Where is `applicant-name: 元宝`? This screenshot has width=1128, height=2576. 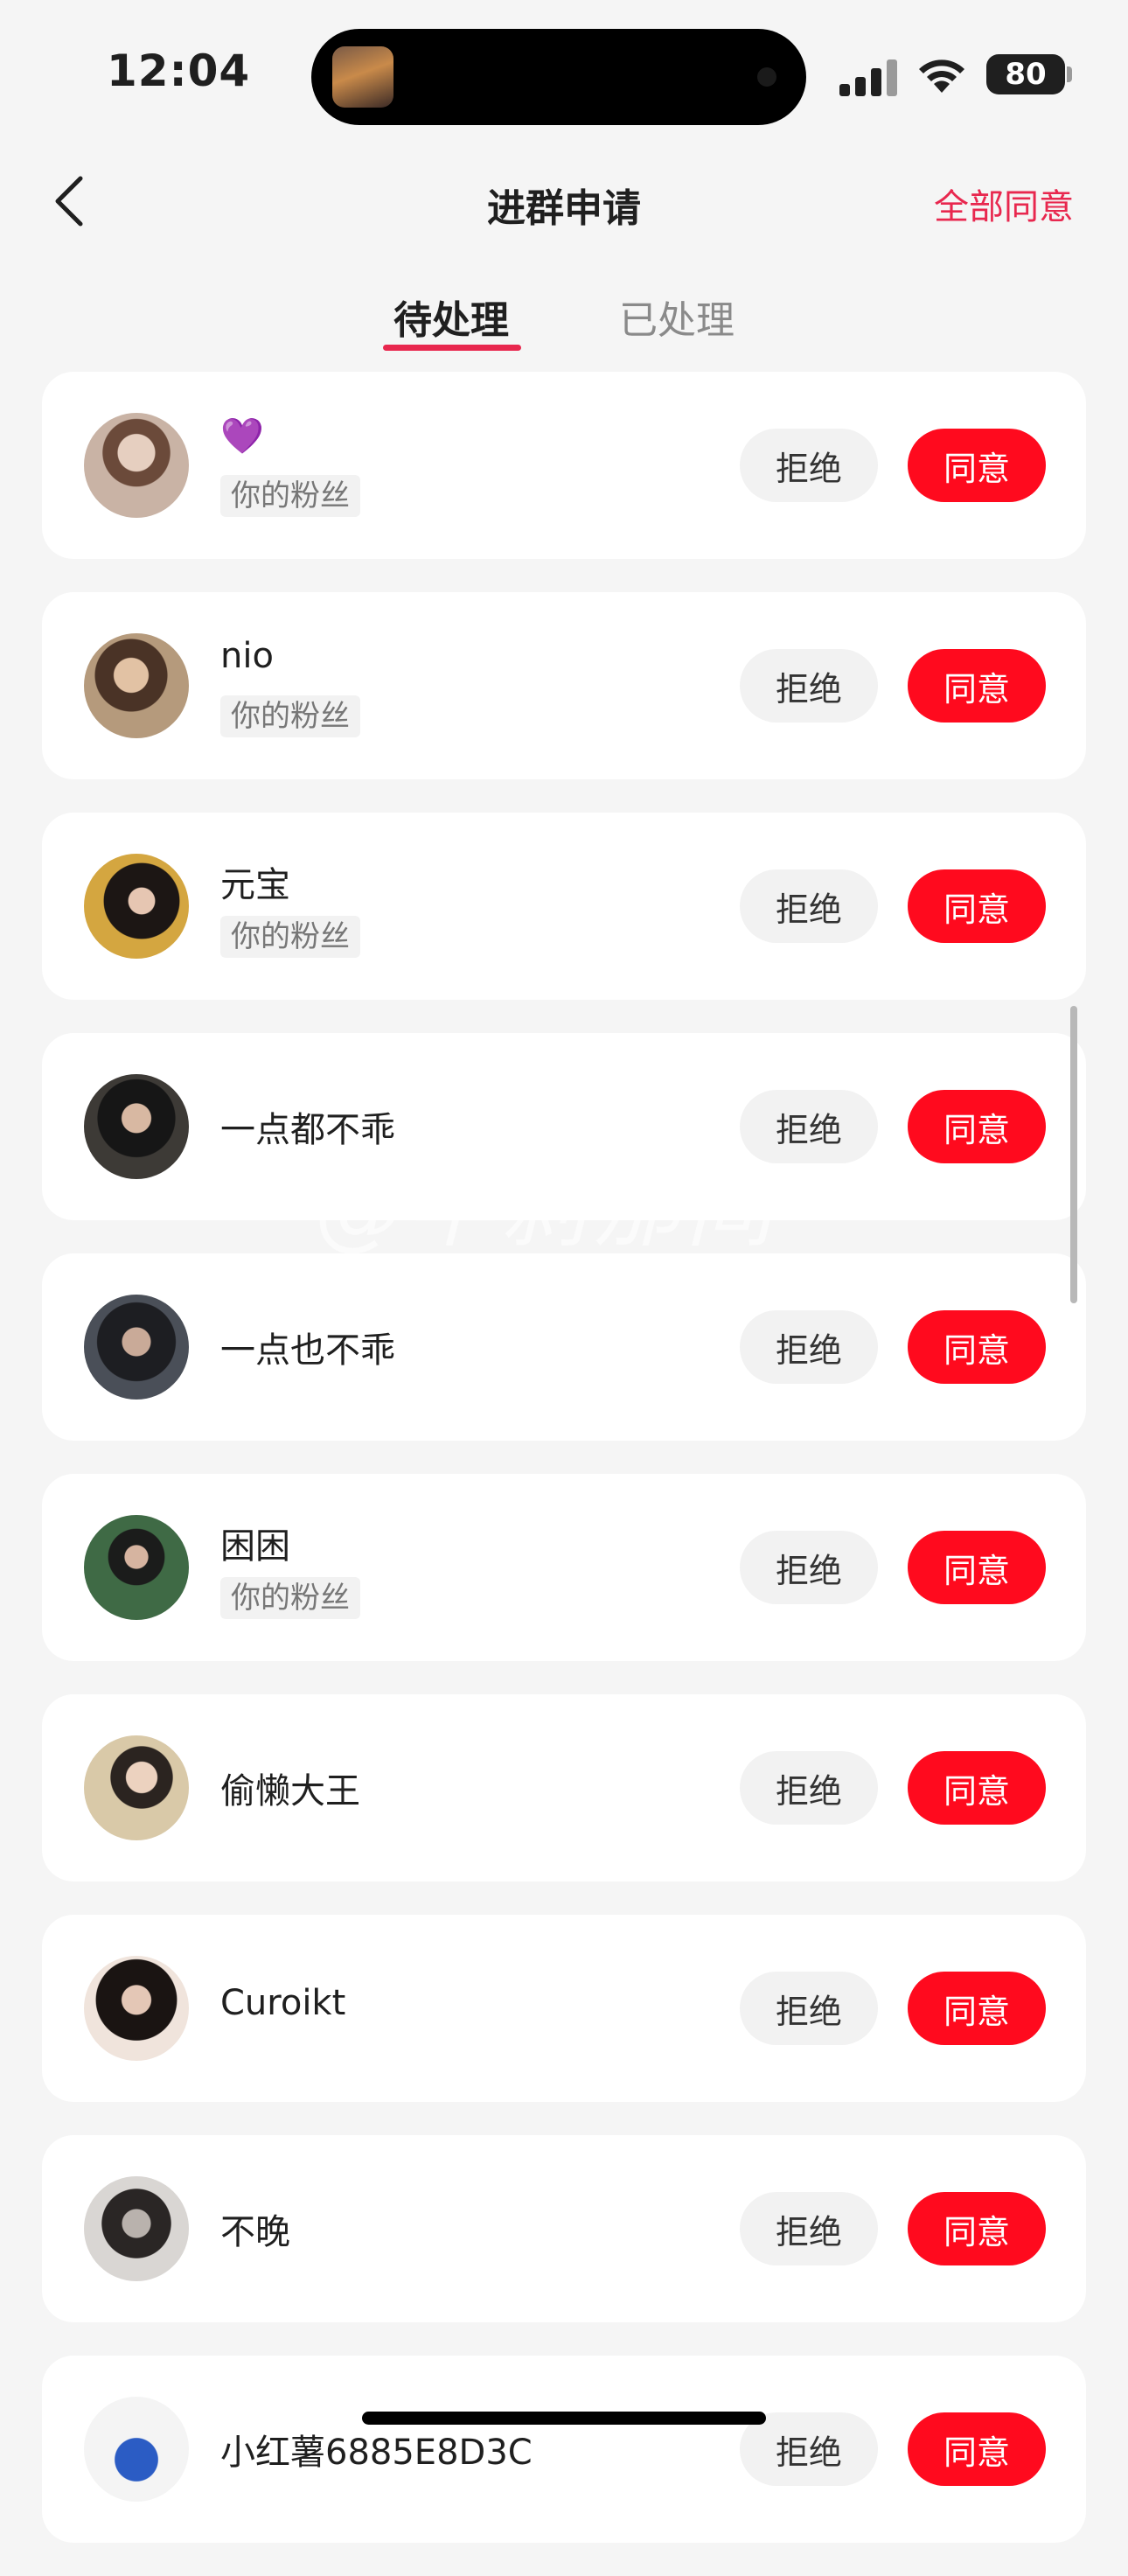
applicant-name: 元宝 is located at coordinates (255, 885).